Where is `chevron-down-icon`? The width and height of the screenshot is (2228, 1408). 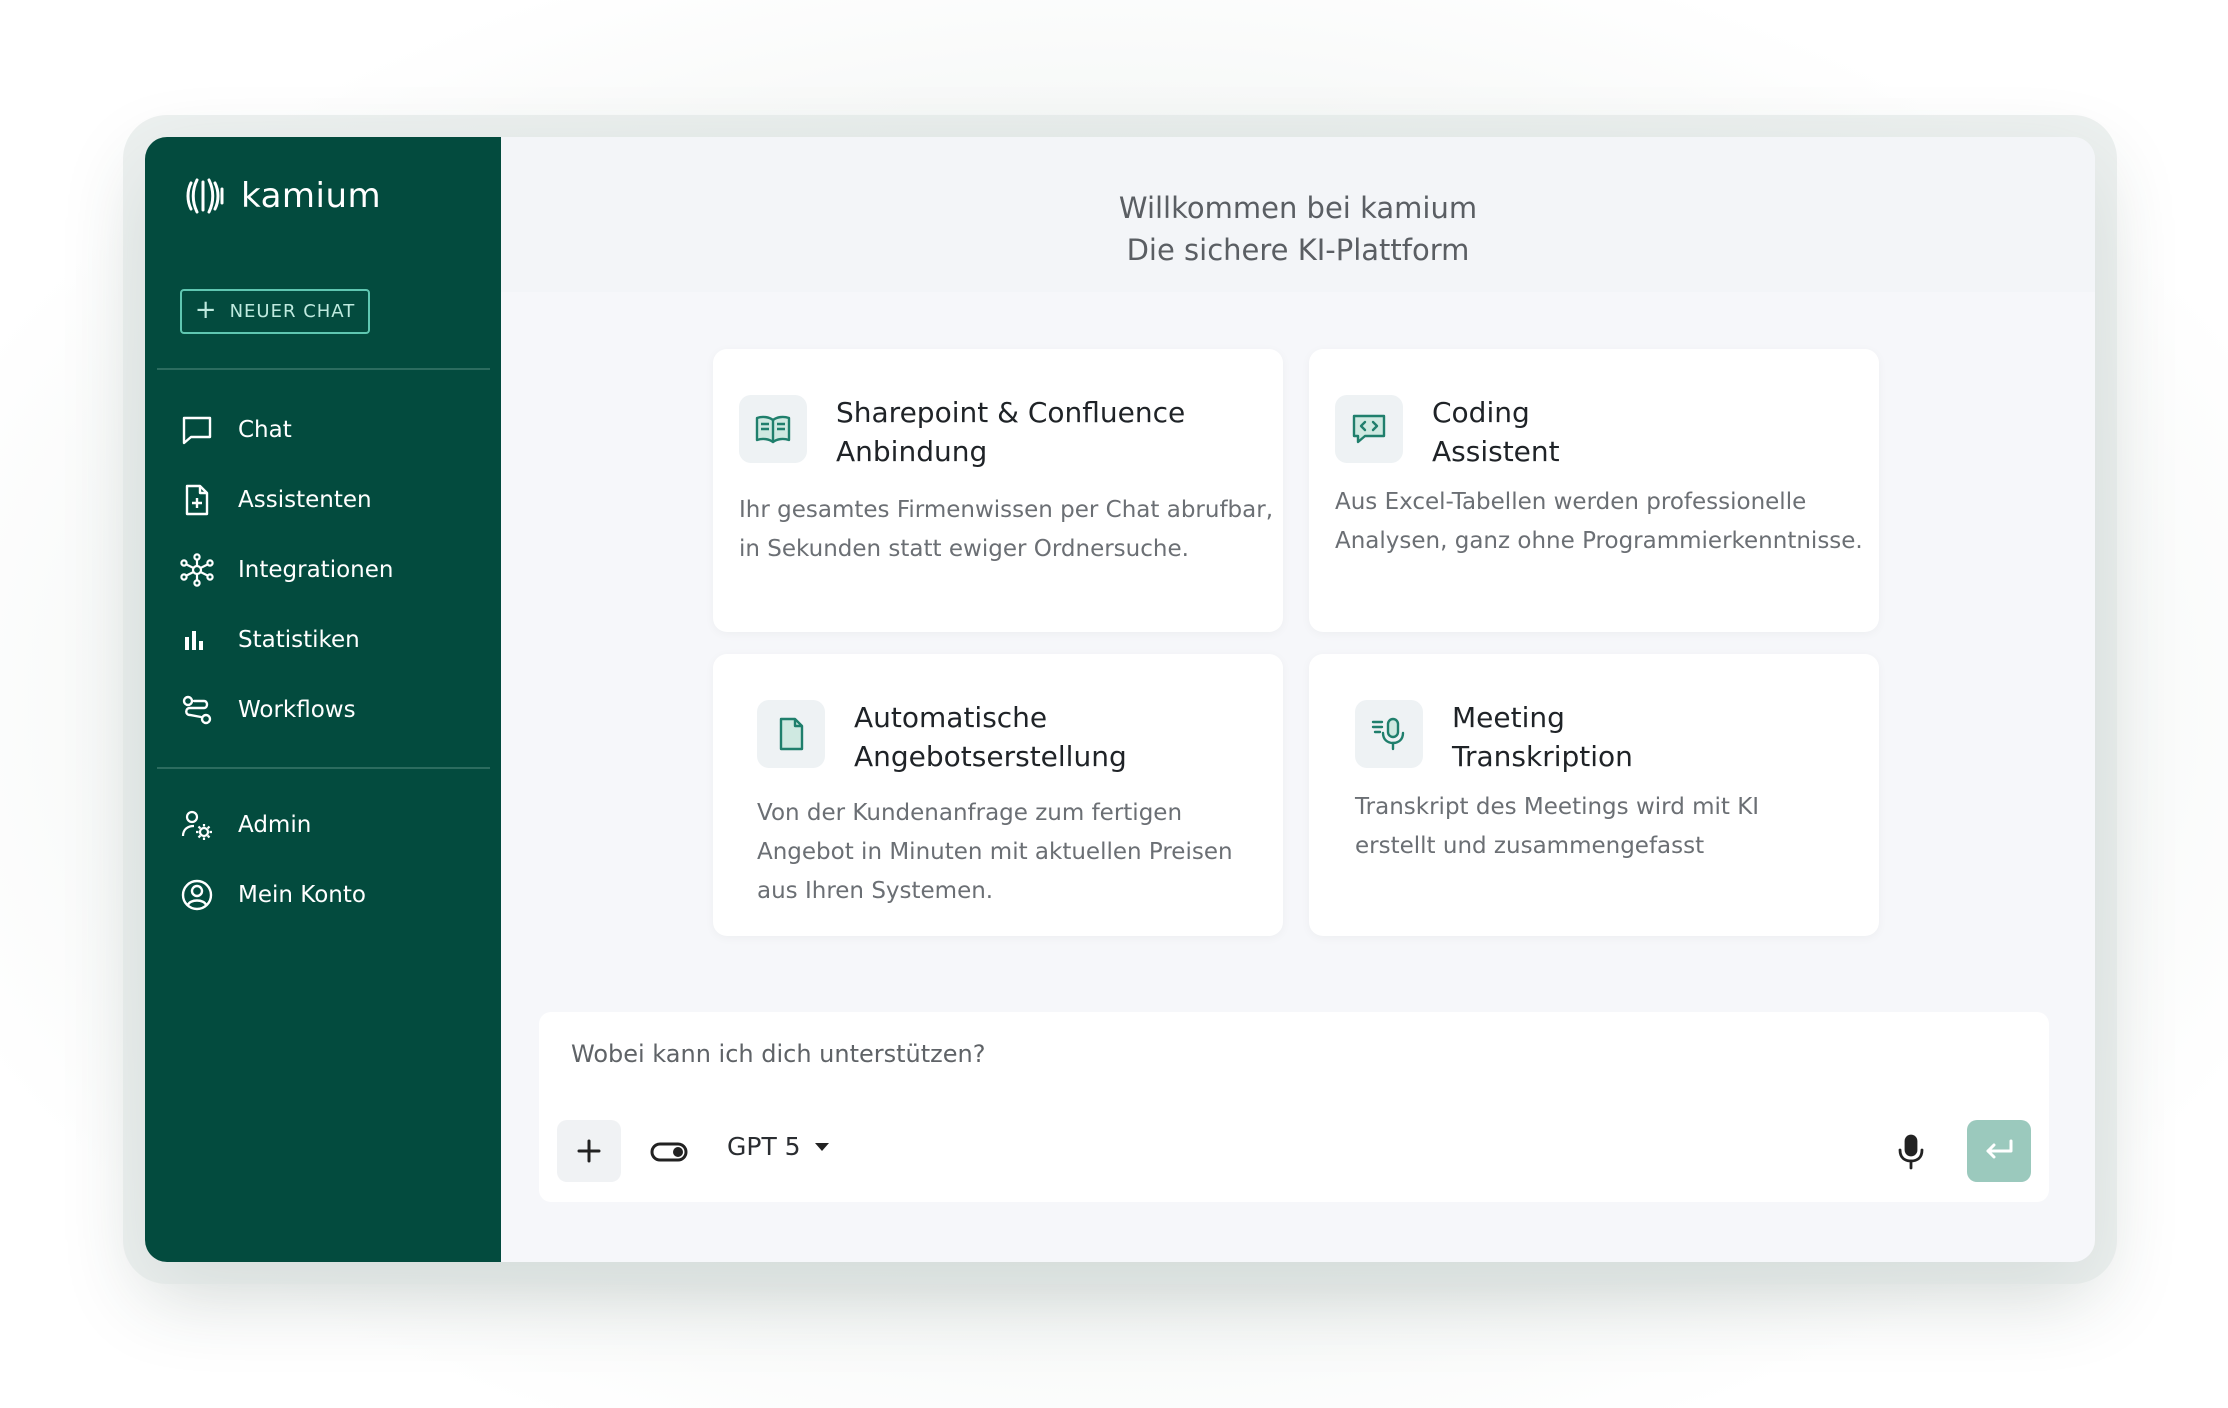 chevron-down-icon is located at coordinates (821, 1146).